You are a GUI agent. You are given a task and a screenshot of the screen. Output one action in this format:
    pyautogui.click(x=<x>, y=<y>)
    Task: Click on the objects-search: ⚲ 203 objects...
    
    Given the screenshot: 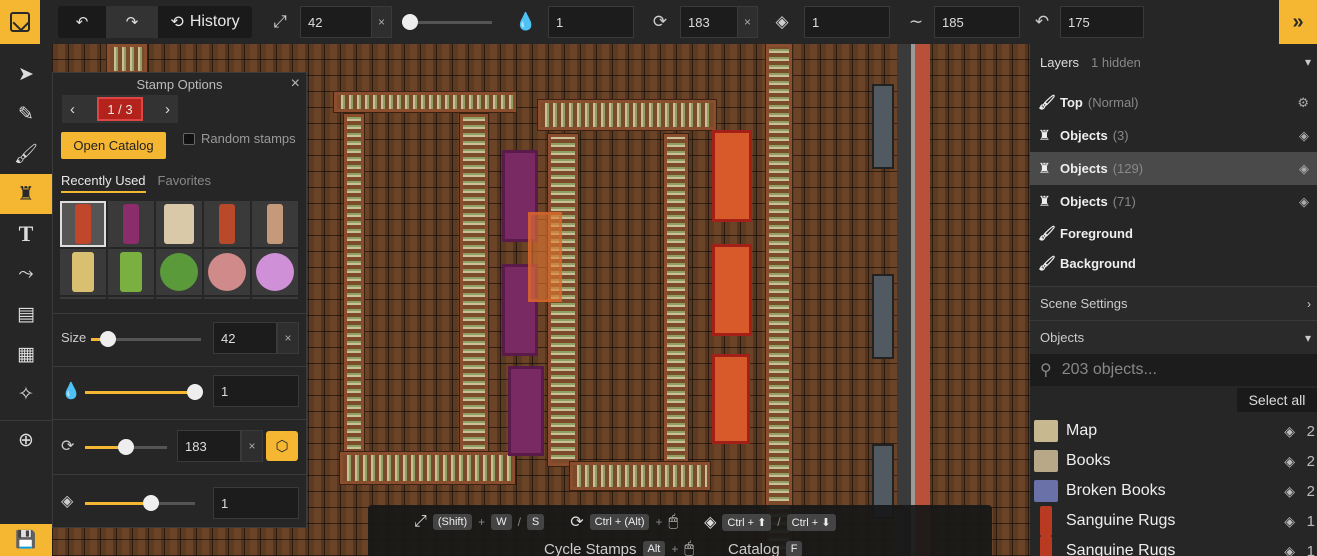 What is the action you would take?
    pyautogui.click(x=1173, y=370)
    